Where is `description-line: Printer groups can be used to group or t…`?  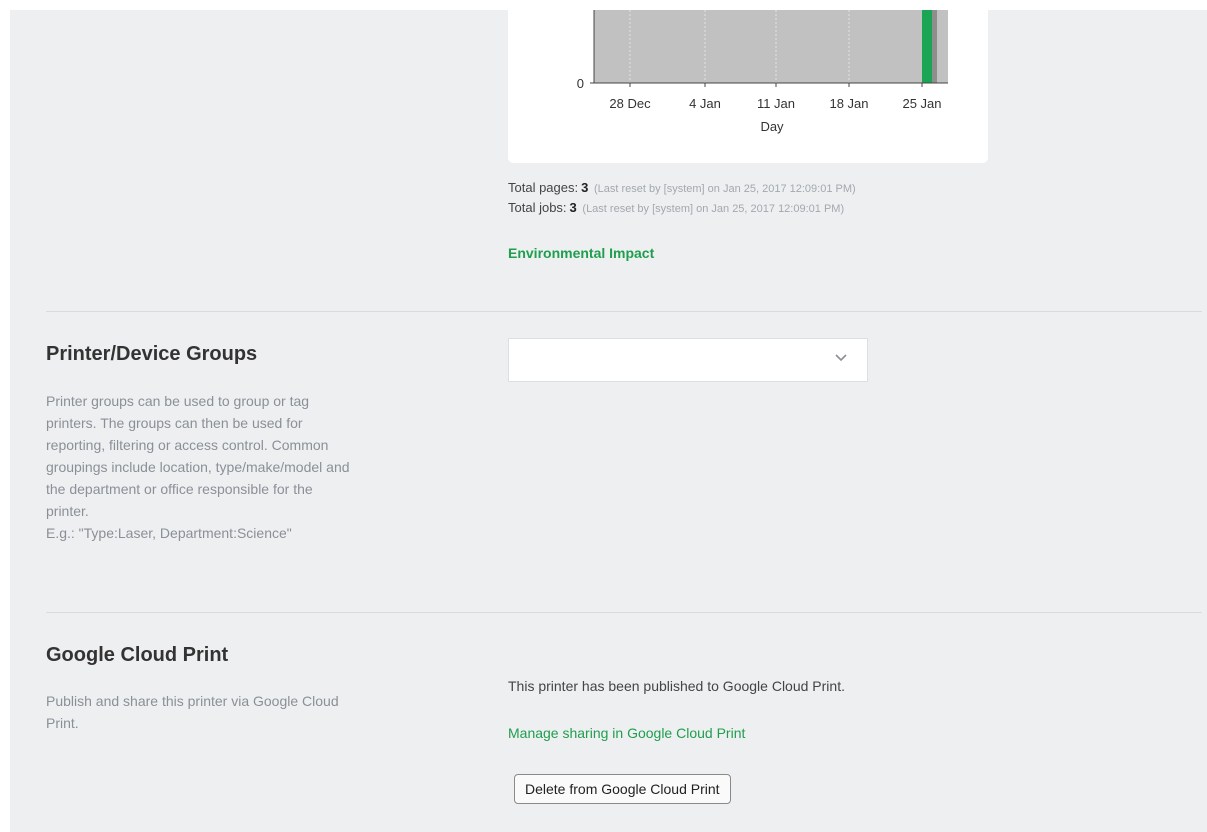
description-line: Printer groups can be used to group or t… is located at coordinates (178, 401).